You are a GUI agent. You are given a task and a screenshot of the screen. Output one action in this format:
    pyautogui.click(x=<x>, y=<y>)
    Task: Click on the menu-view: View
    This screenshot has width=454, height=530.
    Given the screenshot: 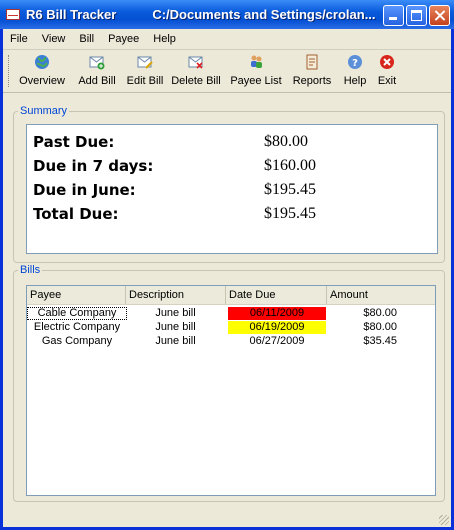 What is the action you would take?
    pyautogui.click(x=54, y=39)
    